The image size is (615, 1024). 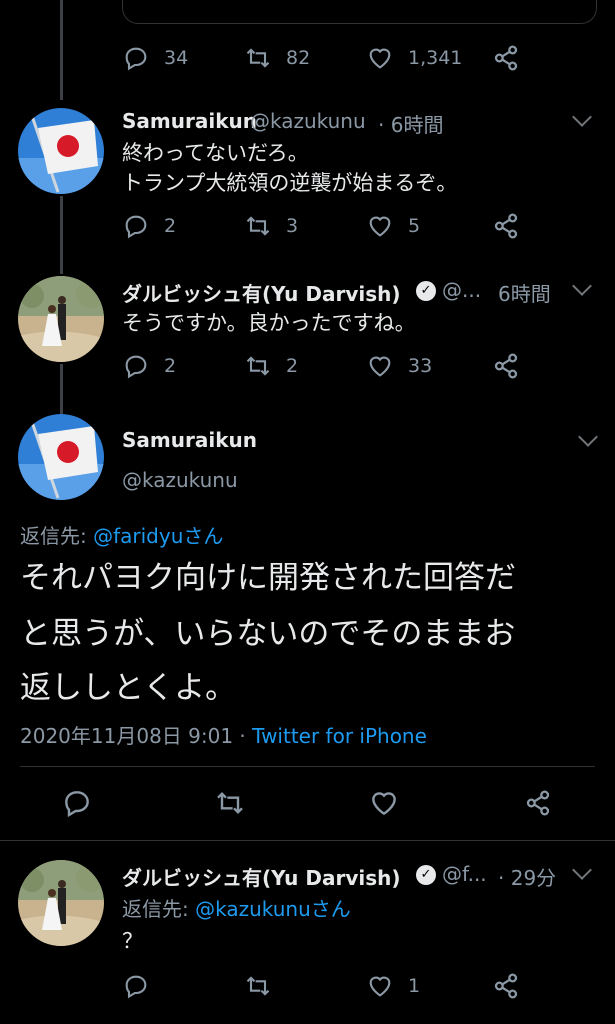 What do you see at coordinates (410, 123) in the screenshot?
I see `timestamp: · 6時間` at bounding box center [410, 123].